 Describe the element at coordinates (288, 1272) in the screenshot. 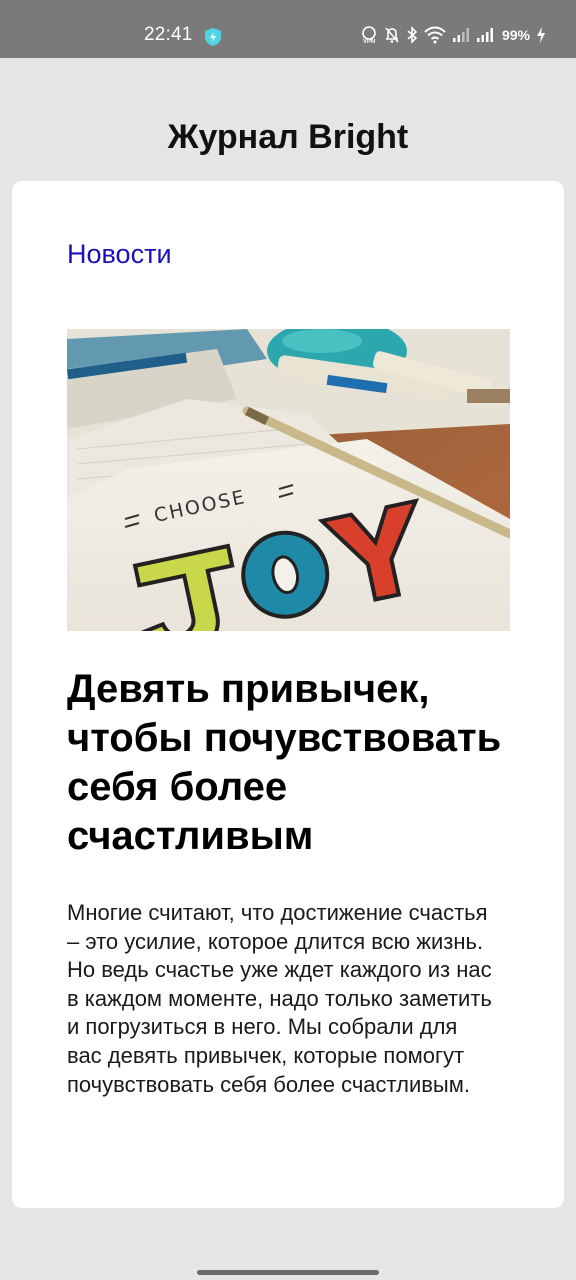

I see `gesture-bar` at that location.